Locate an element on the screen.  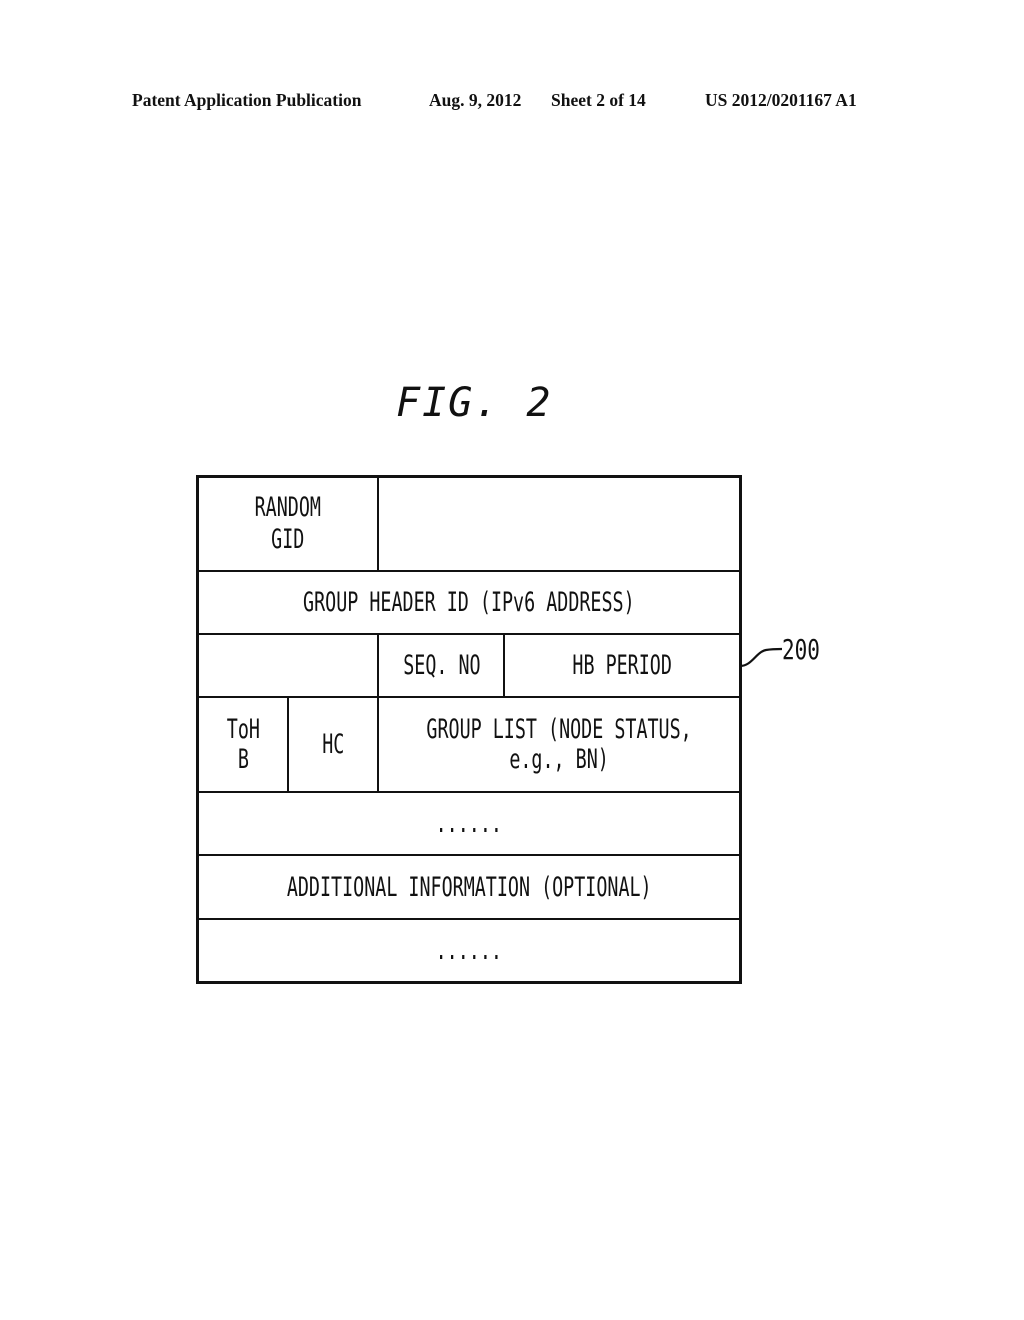
reference-leader-line is located at coordinates (761, 657).